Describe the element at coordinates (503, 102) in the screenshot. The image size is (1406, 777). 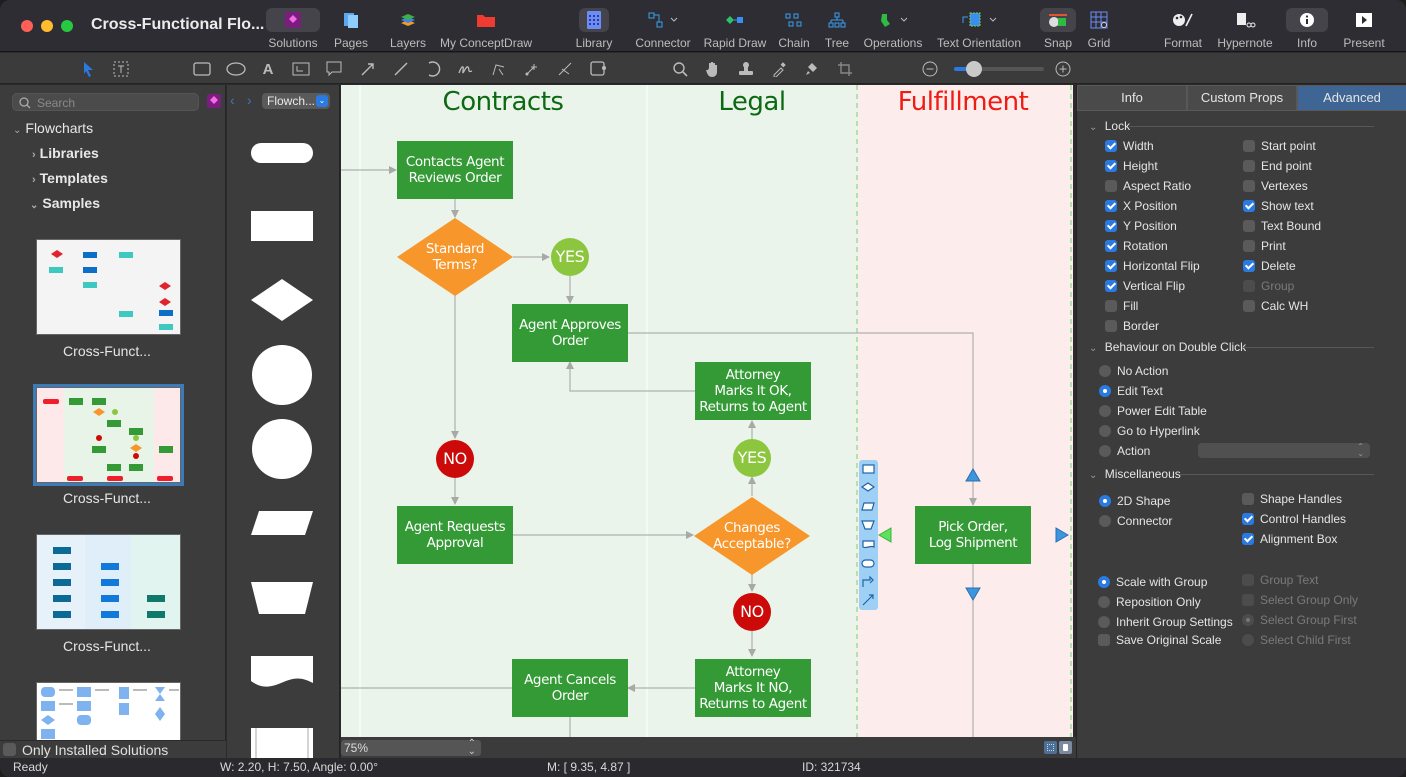
I see `lane-title-contracts: Contracts` at that location.